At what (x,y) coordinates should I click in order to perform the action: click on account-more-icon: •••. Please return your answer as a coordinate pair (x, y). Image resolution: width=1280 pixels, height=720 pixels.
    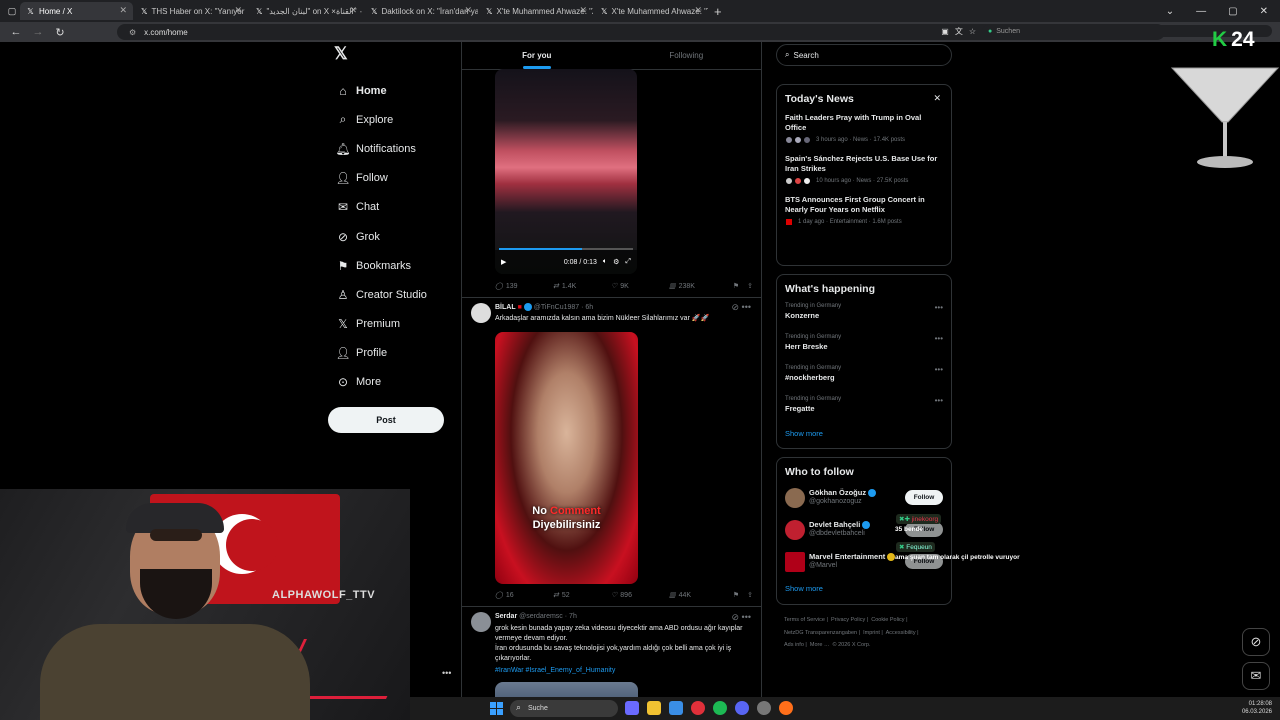
    Looking at the image, I should click on (446, 673).